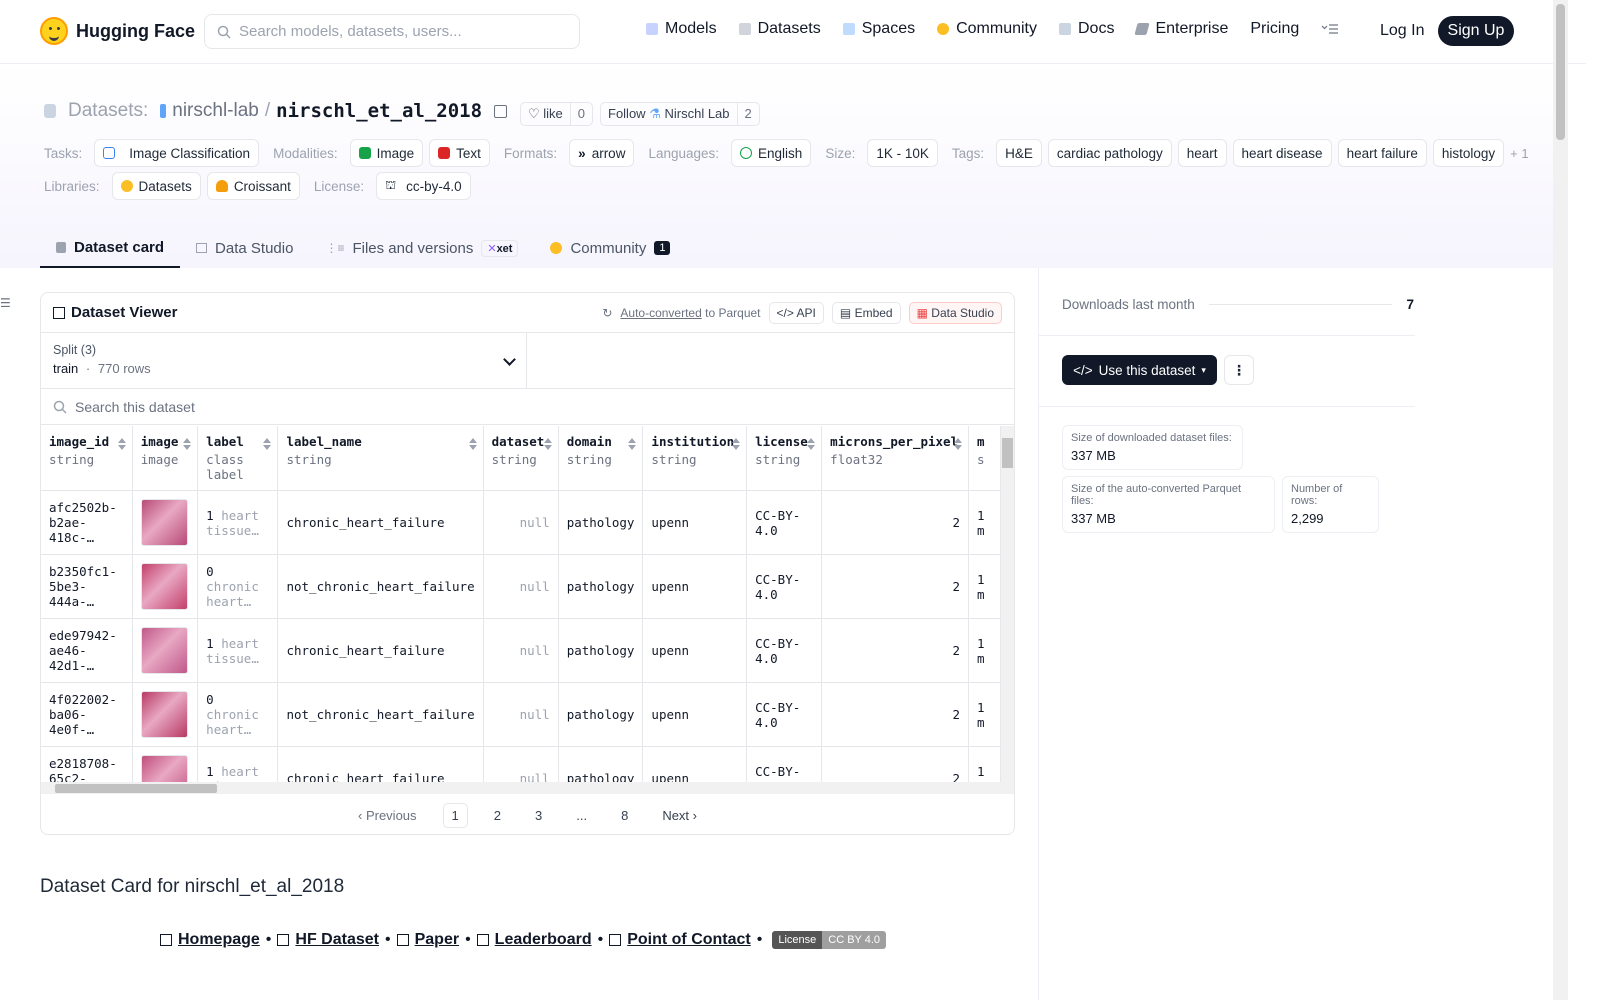 The image size is (1600, 1000). I want to click on tab-files: ⋮≡ Files and versions ✕xet, so click(421, 248).